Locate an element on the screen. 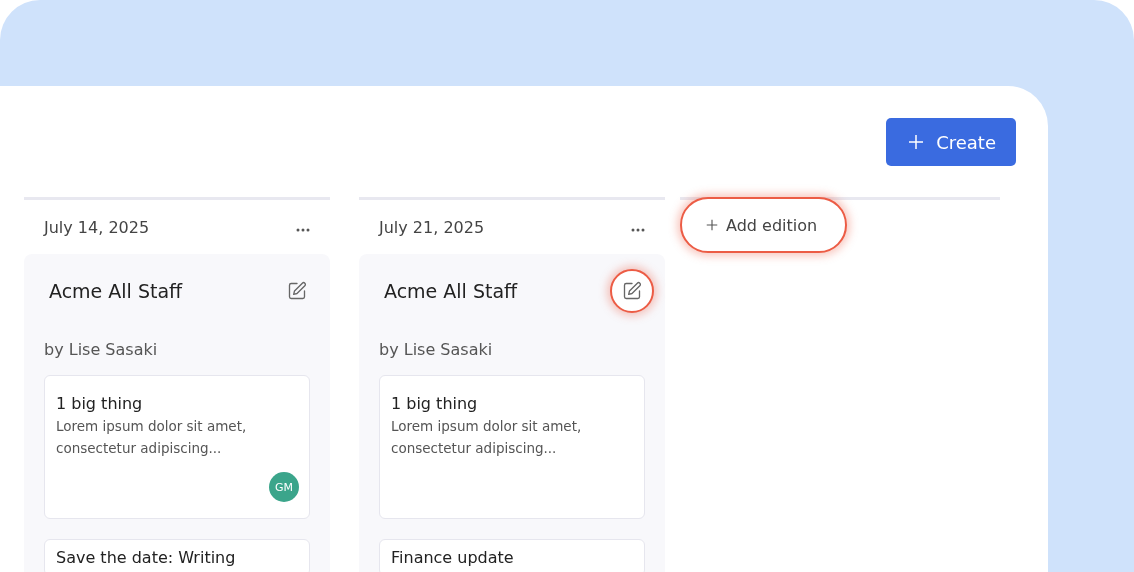  story-card: Finance update is located at coordinates (512, 555).